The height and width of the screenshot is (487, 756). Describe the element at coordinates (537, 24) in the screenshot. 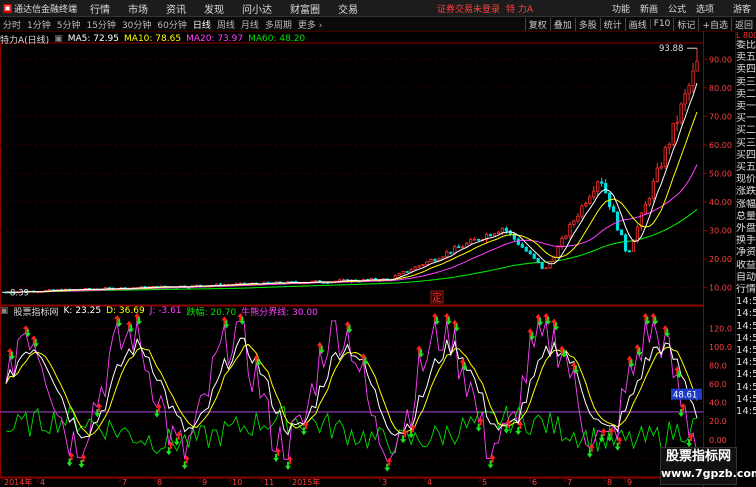

I see `btn-fuquan: 复权` at that location.